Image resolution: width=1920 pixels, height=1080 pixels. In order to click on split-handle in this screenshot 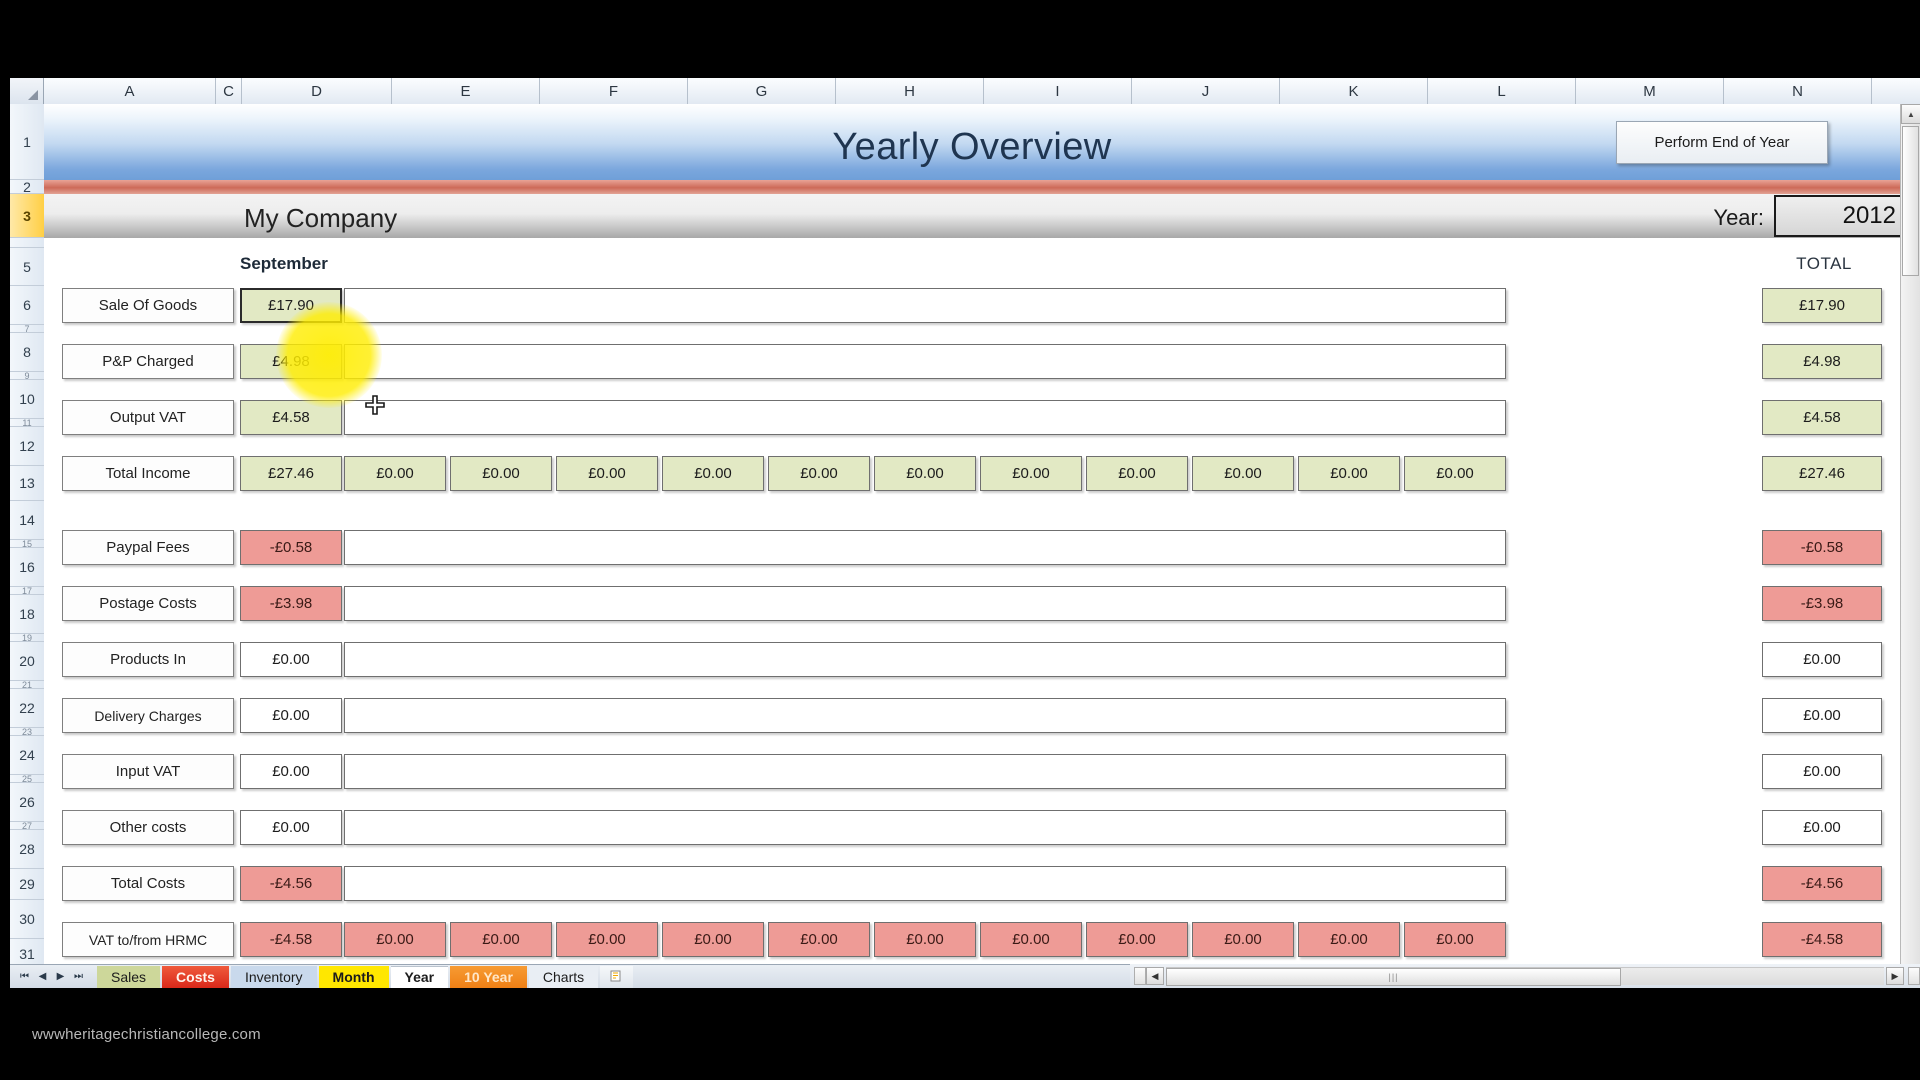, I will do `click(1140, 976)`.